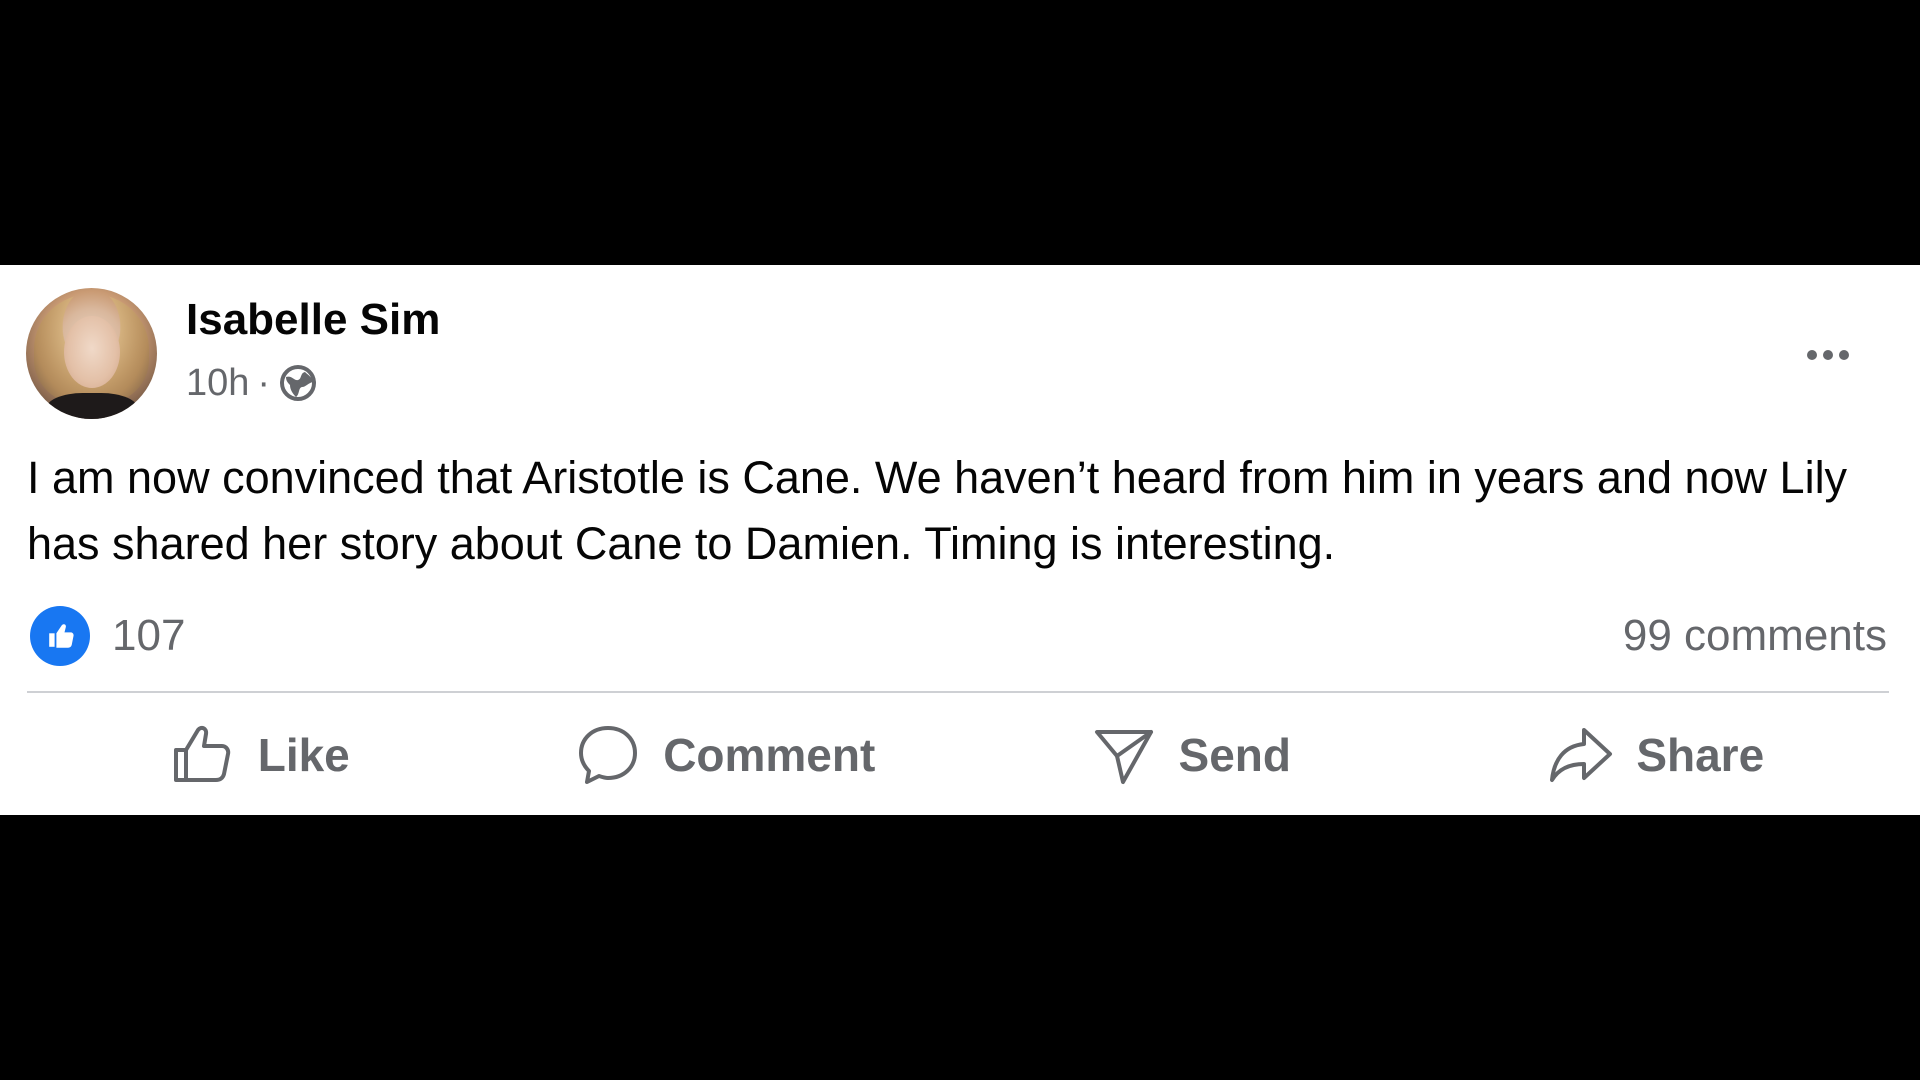 Image resolution: width=1920 pixels, height=1080 pixels. I want to click on globe-icon, so click(298, 383).